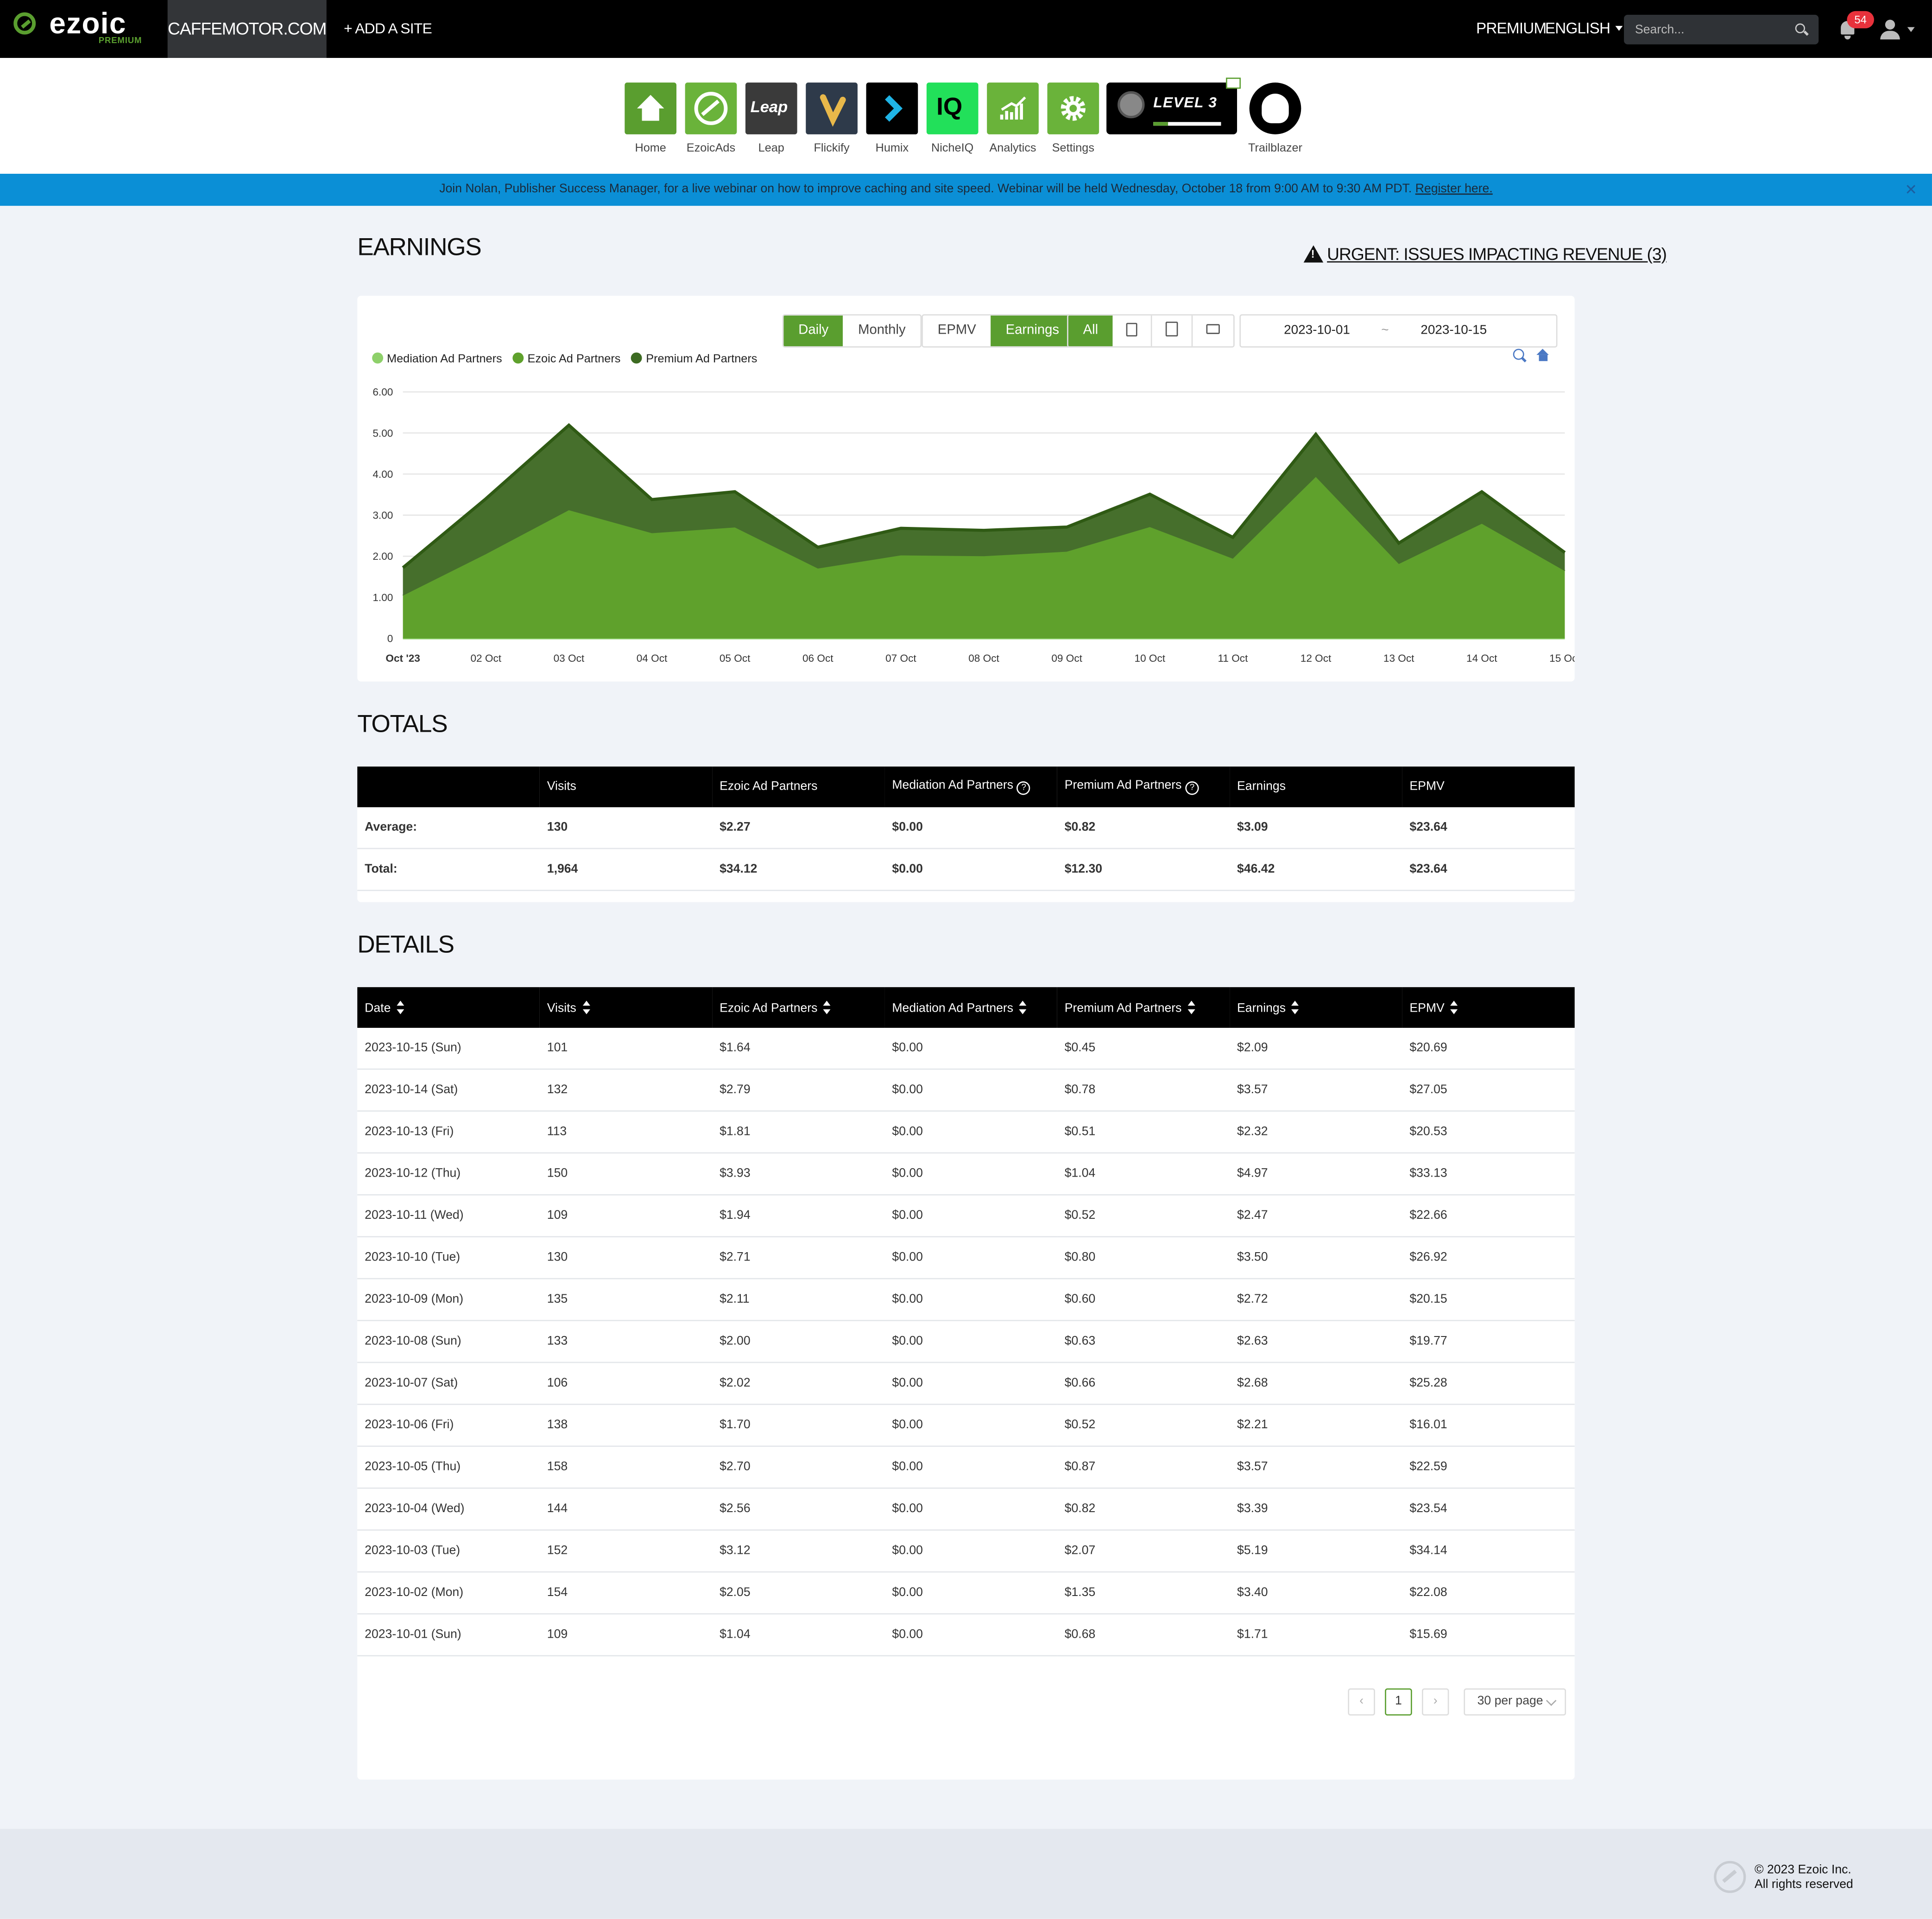 This screenshot has width=1932, height=1919. I want to click on reset-zoom-home-icon, so click(1543, 355).